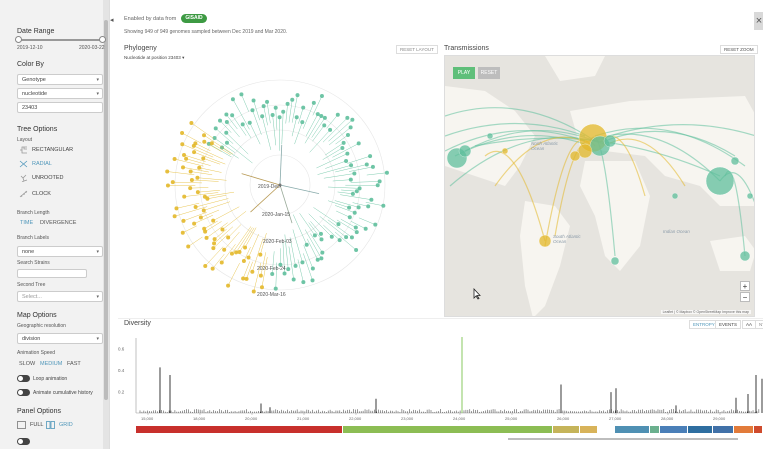 This screenshot has width=763, height=449. What do you see at coordinates (759, 324) in the screenshot?
I see `nt-toggle: NT` at bounding box center [759, 324].